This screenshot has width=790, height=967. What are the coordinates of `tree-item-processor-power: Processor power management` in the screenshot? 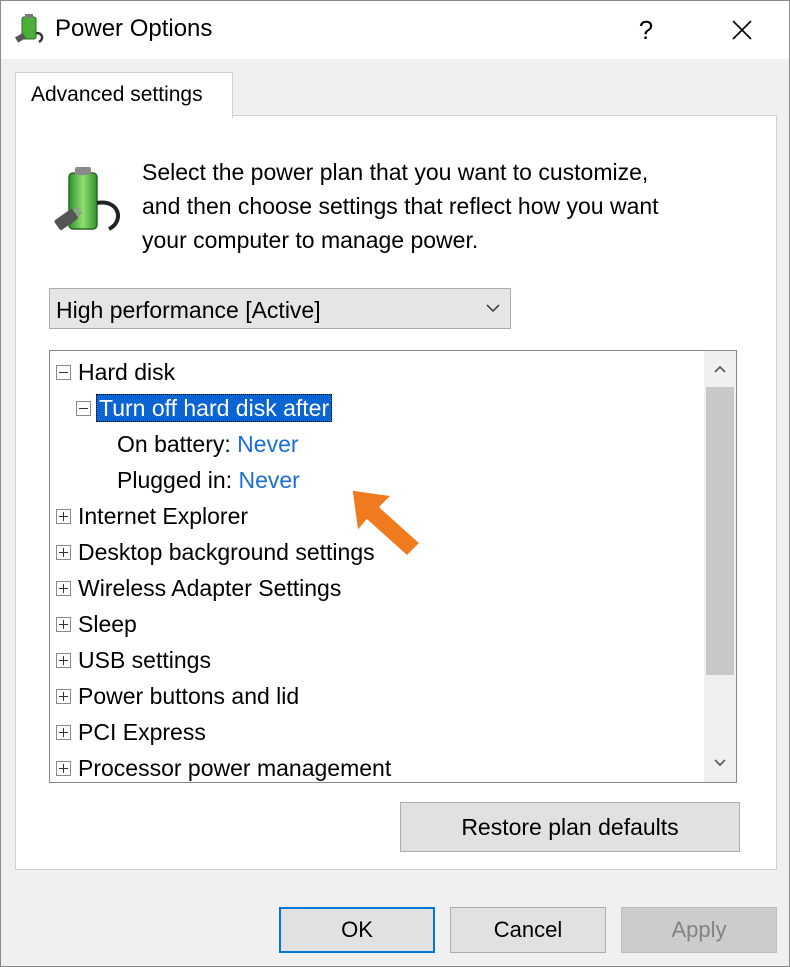 It's located at (223, 767).